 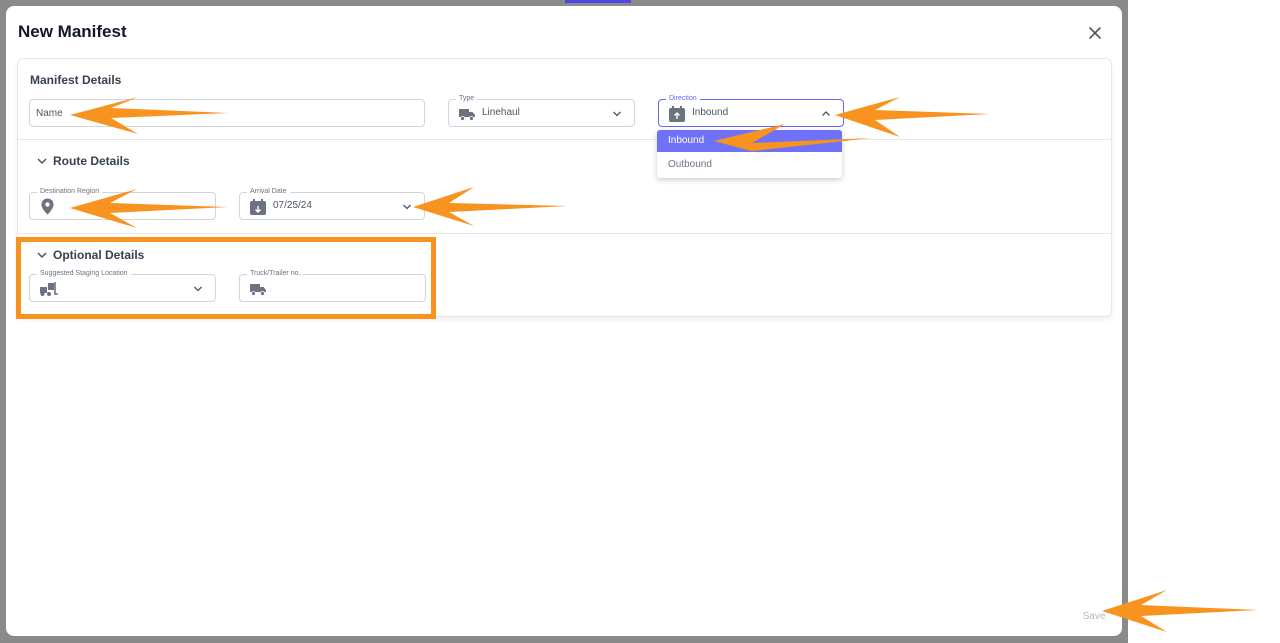 I want to click on route-details-title: Route Details, so click(x=91, y=161).